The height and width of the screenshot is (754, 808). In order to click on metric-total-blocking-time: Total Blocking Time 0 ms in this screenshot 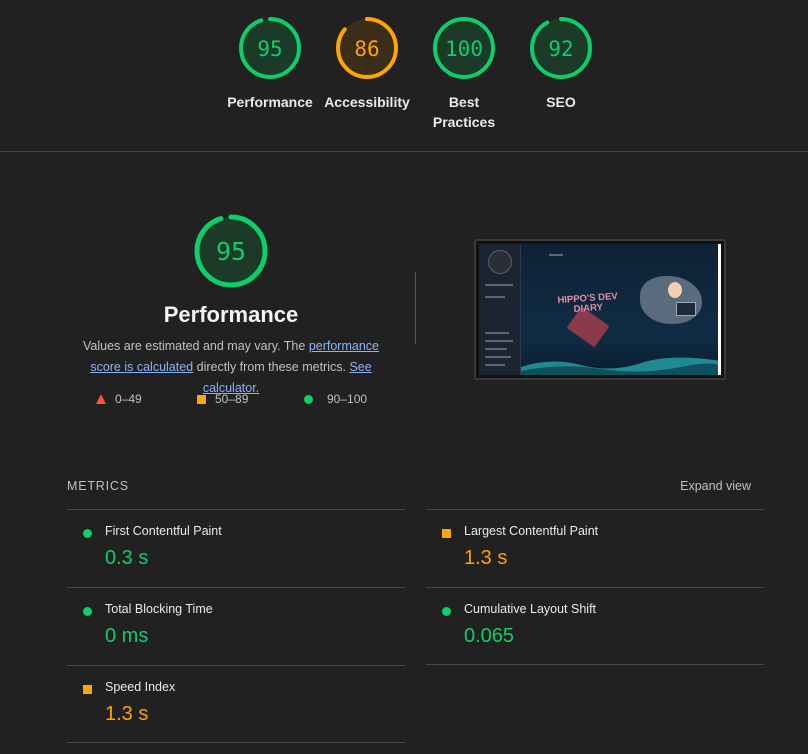, I will do `click(236, 626)`.